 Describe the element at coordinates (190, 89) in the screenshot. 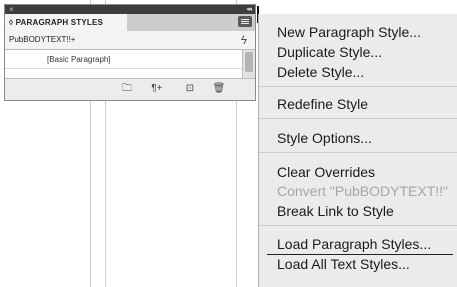

I see `create-icon: ⊡` at that location.